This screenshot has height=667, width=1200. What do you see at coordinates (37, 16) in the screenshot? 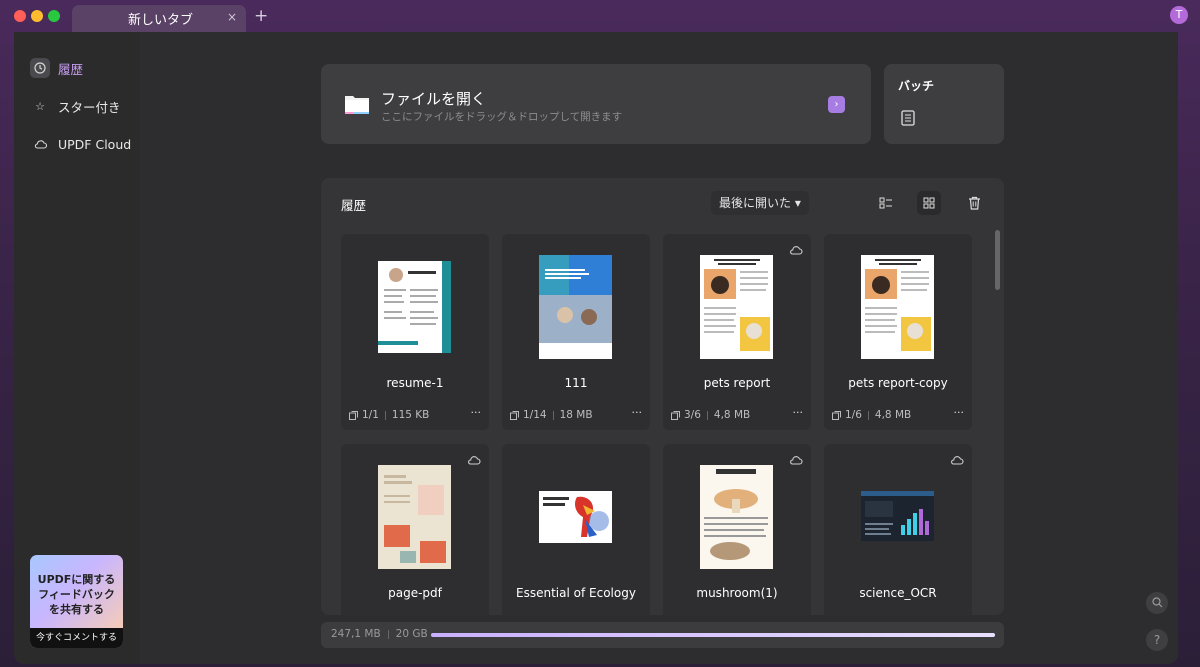
I see `minimize-window-button` at bounding box center [37, 16].